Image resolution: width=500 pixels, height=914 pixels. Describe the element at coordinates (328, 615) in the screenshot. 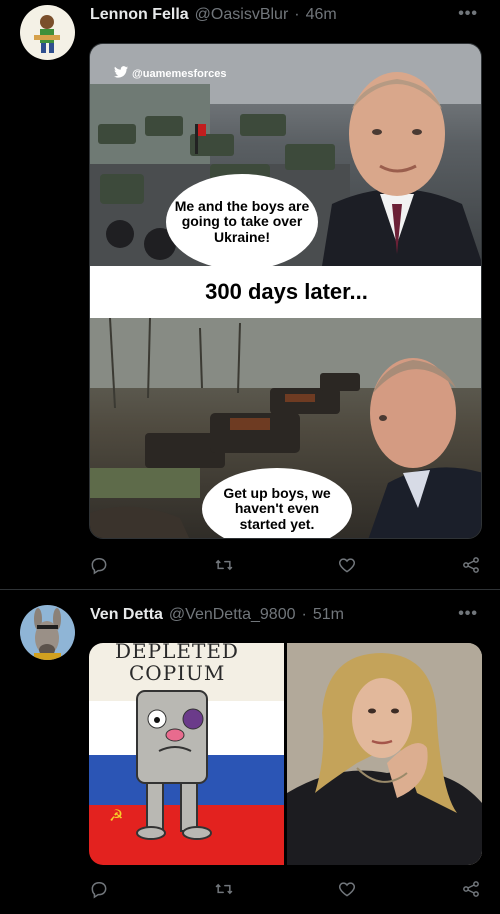

I see `timestamp: 51m` at that location.